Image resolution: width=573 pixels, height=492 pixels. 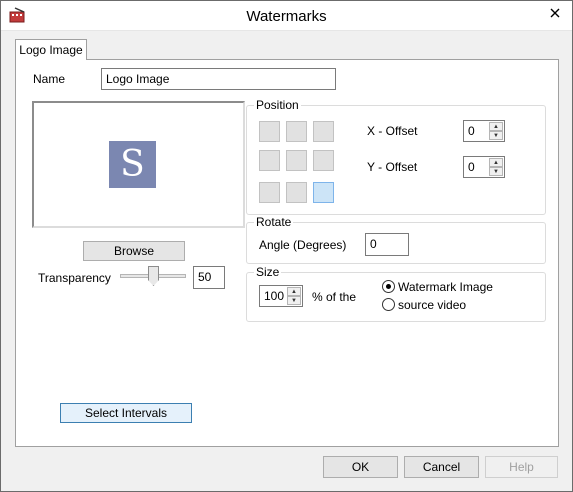 What do you see at coordinates (388, 286) in the screenshot?
I see `watermark-image-radio` at bounding box center [388, 286].